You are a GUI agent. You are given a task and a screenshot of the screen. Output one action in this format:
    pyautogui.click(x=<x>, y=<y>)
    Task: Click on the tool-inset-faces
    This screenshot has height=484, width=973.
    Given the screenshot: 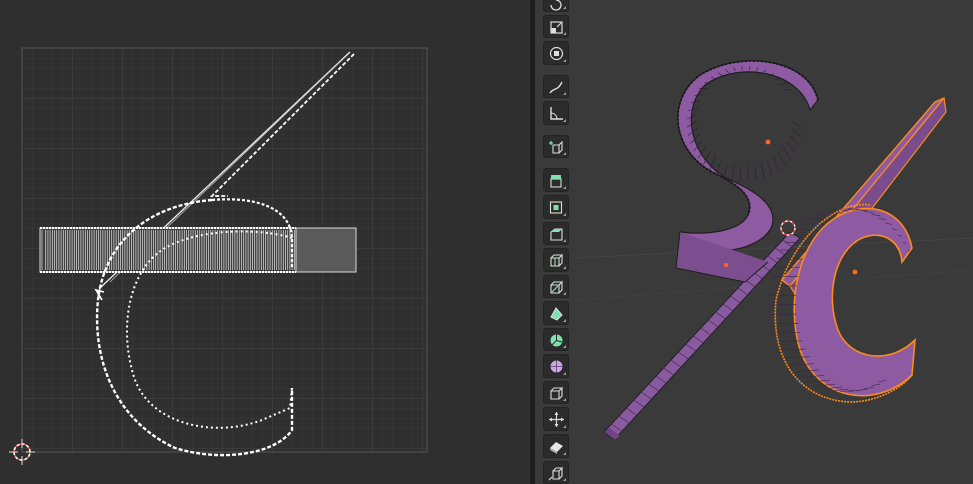 What is the action you would take?
    pyautogui.click(x=556, y=207)
    